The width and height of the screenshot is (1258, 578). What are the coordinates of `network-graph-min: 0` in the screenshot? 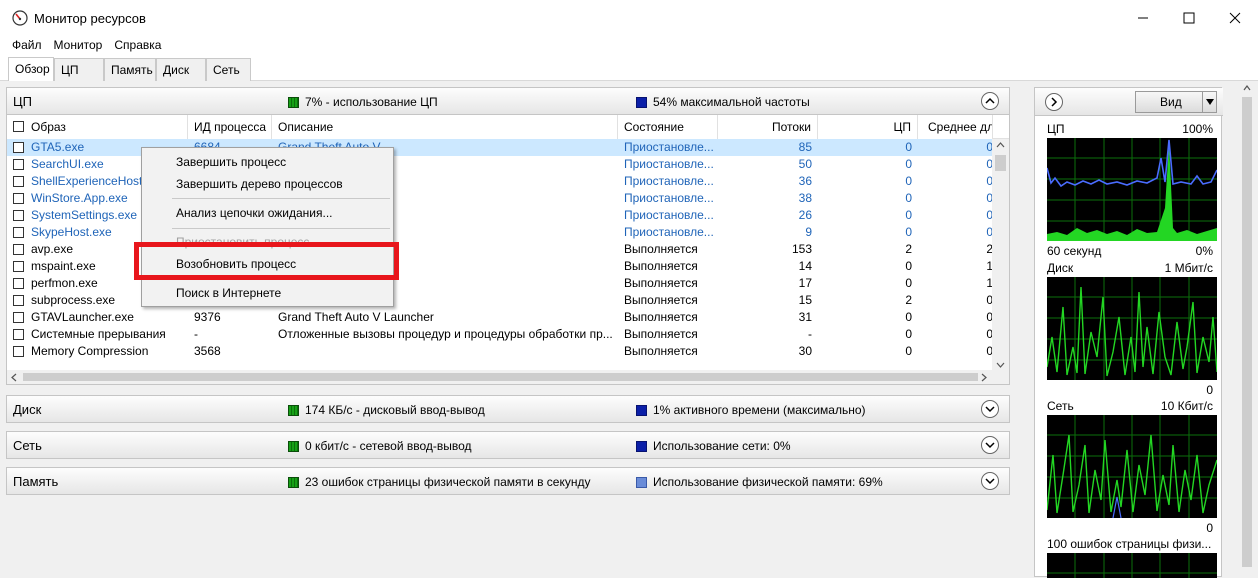 It's located at (1209, 528).